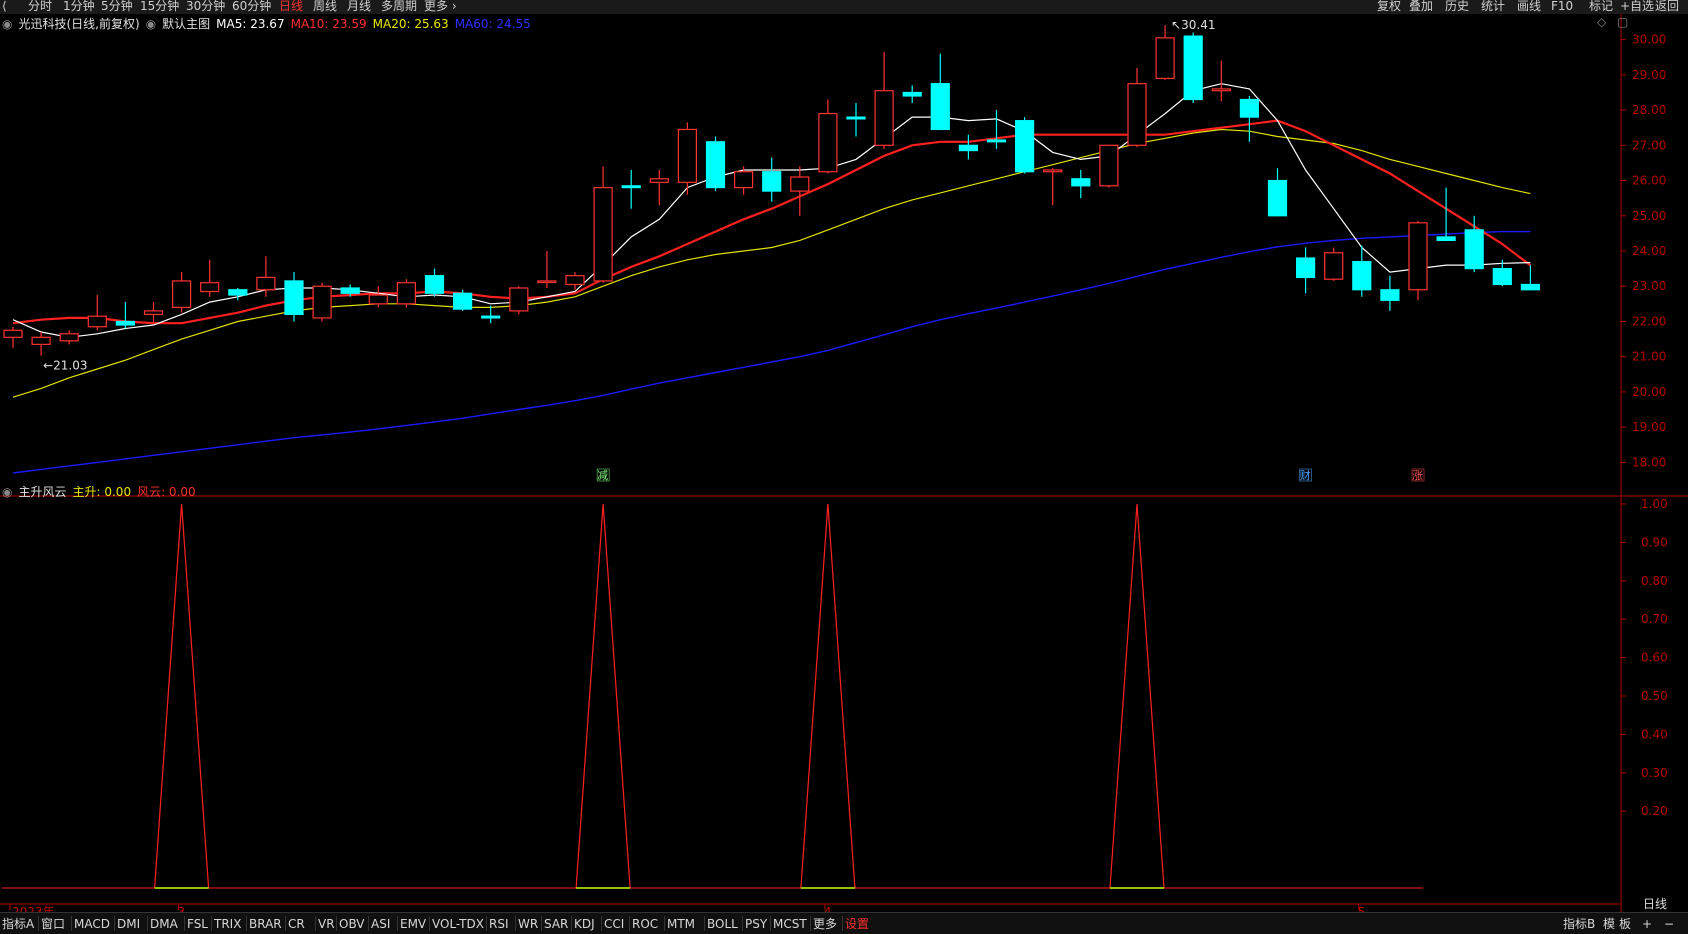 This screenshot has height=934, width=1688. Describe the element at coordinates (265, 924) in the screenshot. I see `indicator-tab-7: BRAR` at that location.